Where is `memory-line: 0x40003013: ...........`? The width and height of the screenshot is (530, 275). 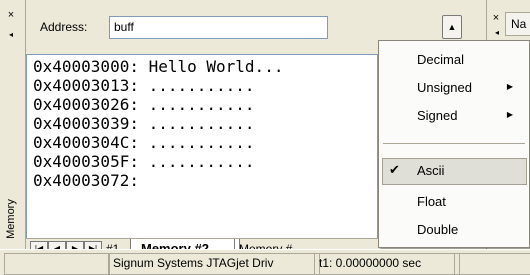
memory-line: 0x40003013: ........... is located at coordinates (144, 85).